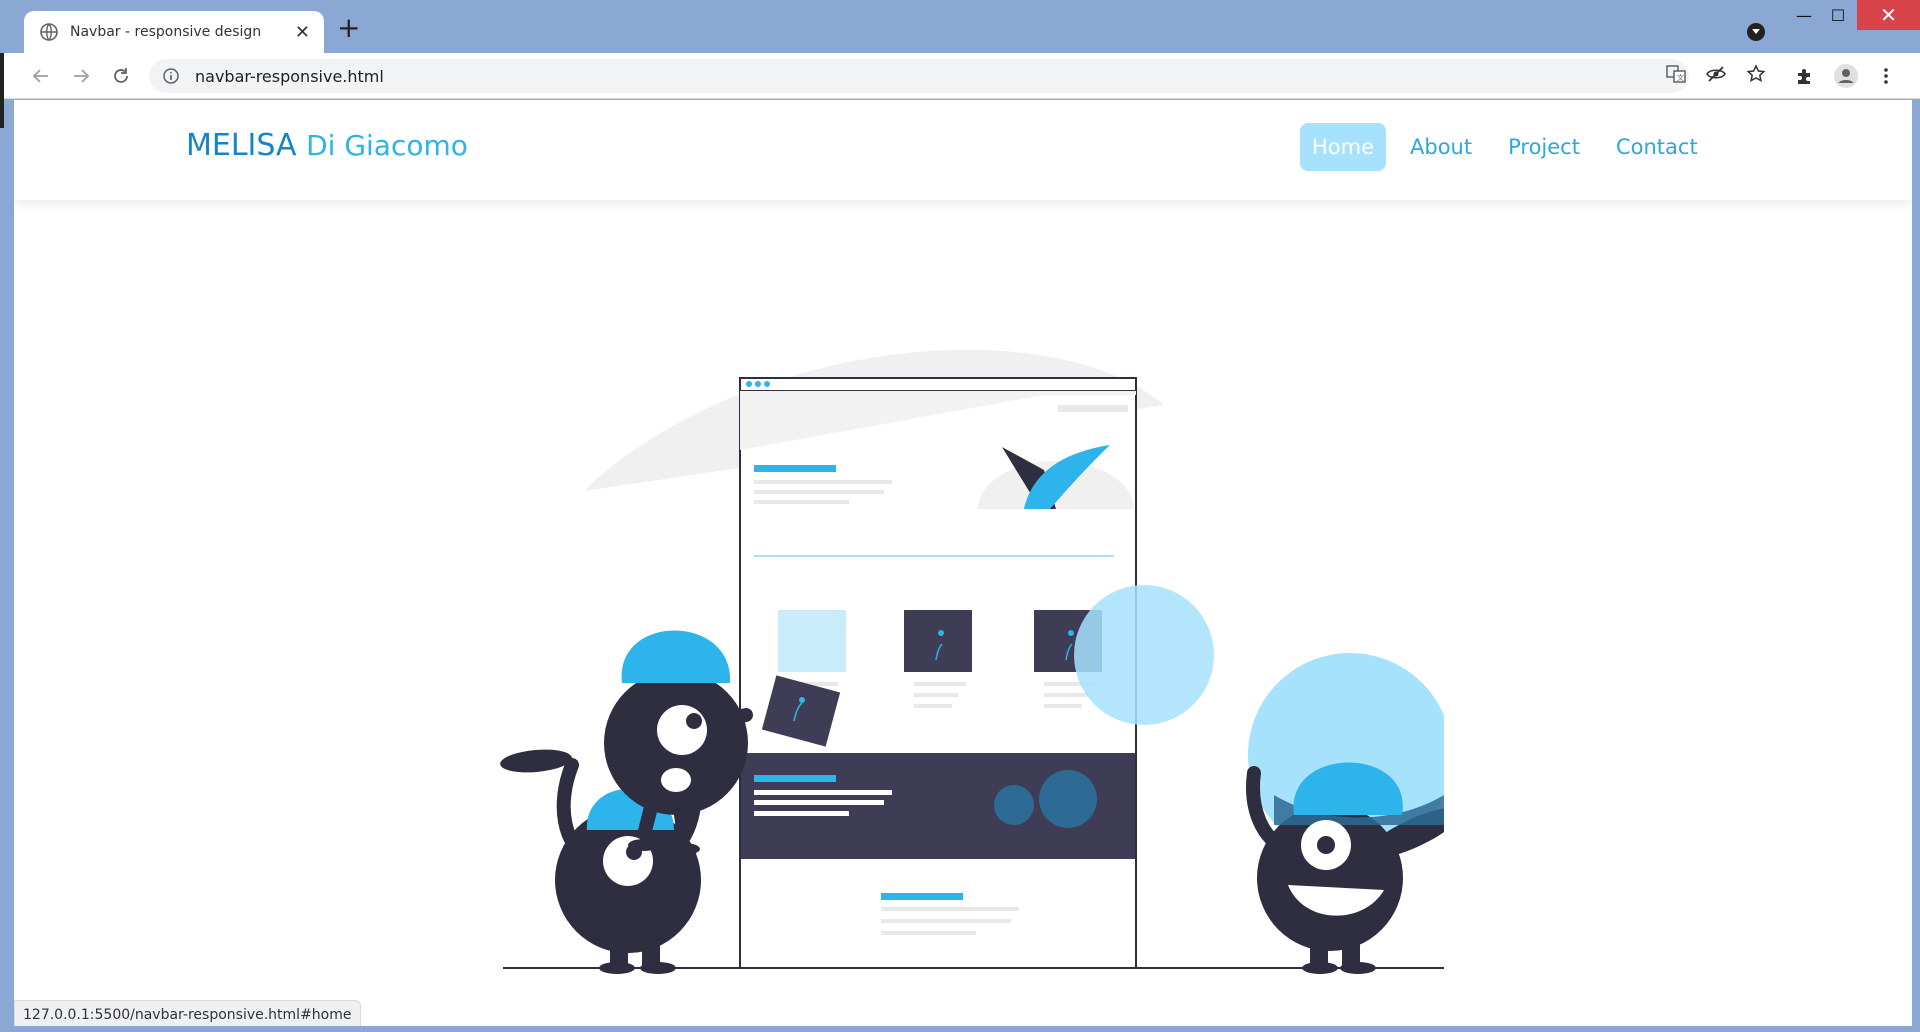  I want to click on browser-tab: Navbar - responsive design ✕, so click(174, 32).